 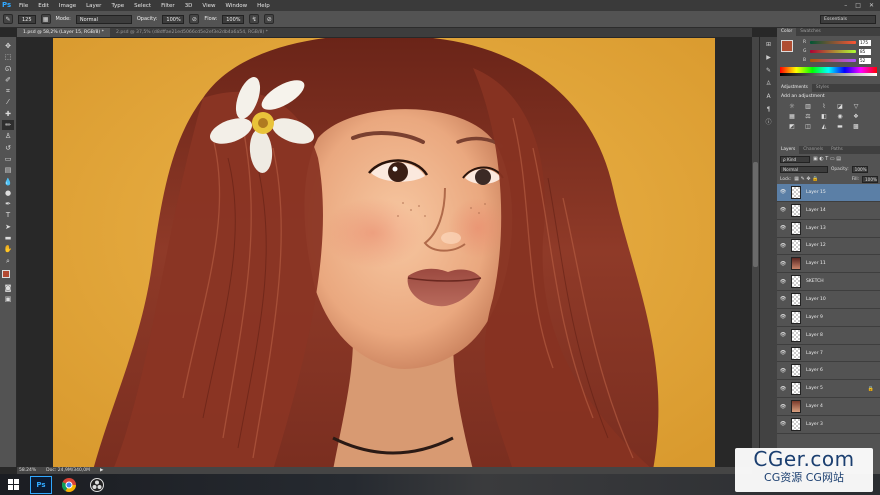 I want to click on menu-3d: 3D, so click(x=189, y=6).